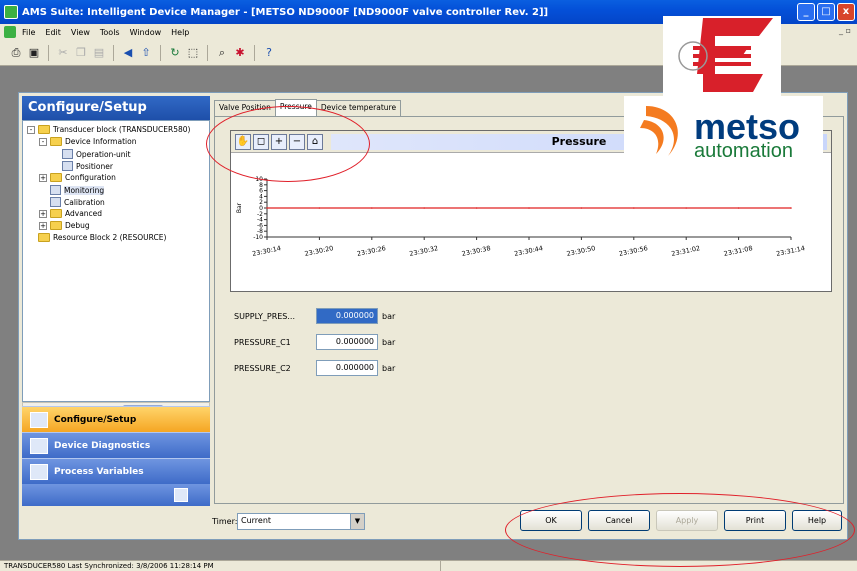  Describe the element at coordinates (633, 251) in the screenshot. I see `x-tick-label: 23:30:56` at that location.